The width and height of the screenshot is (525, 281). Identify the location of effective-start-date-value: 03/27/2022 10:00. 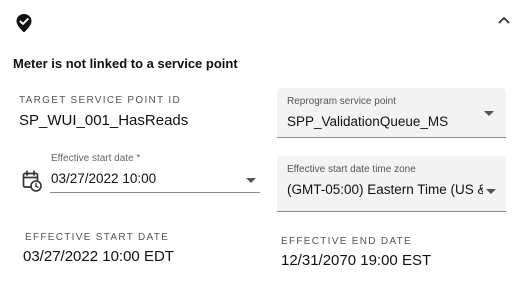
(104, 178).